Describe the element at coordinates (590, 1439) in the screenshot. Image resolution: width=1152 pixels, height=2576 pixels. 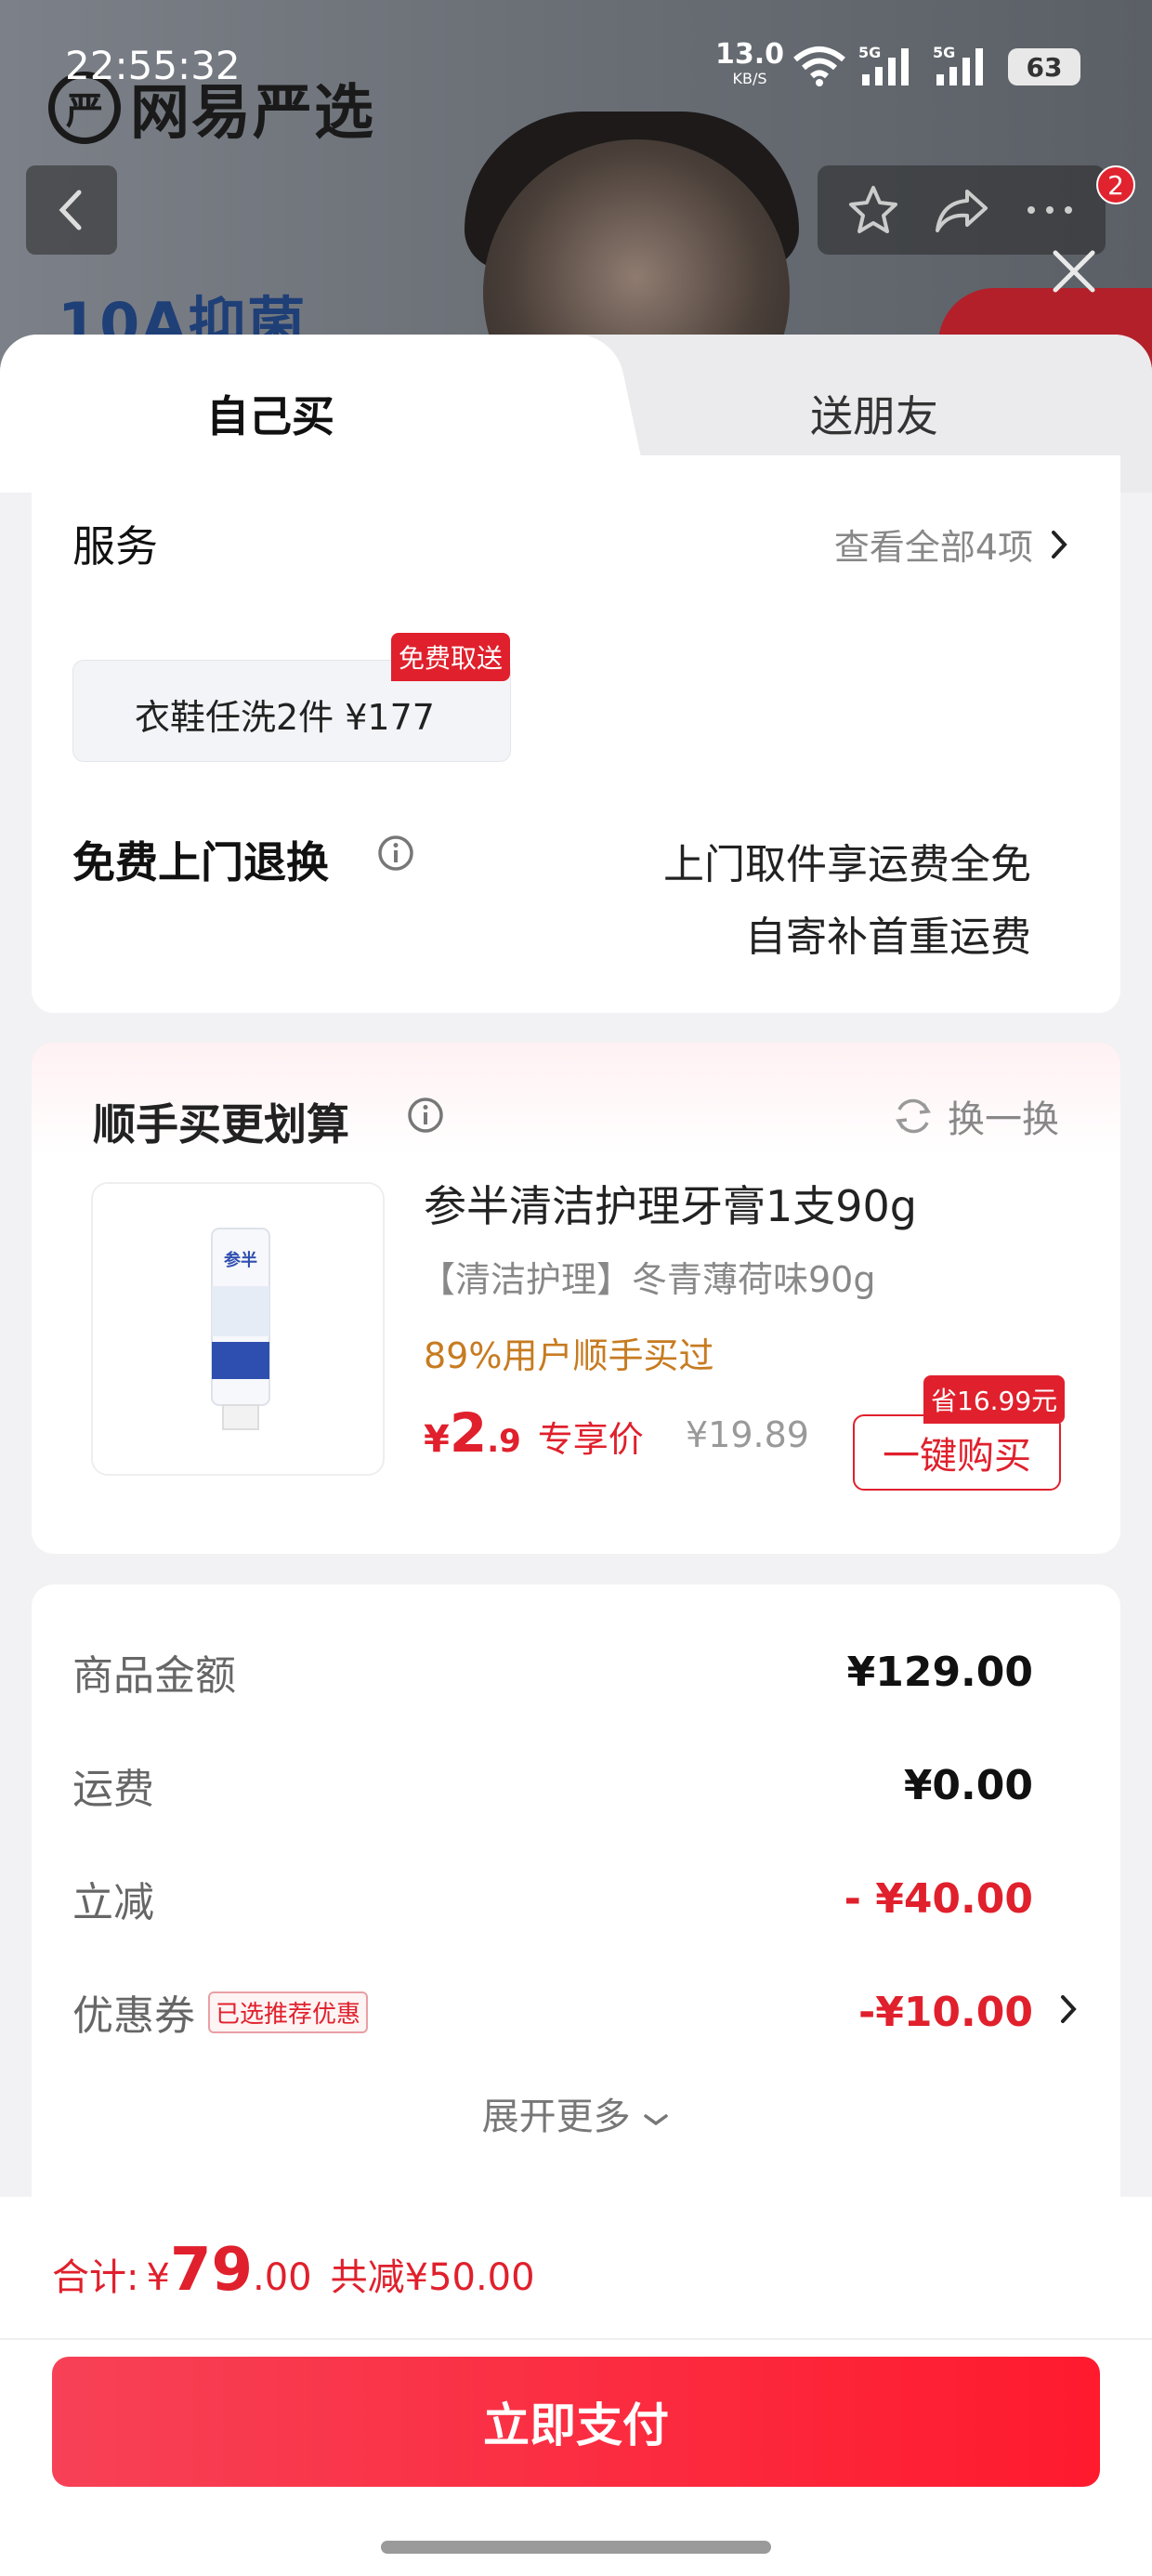
I see `price-label: 专享价` at that location.